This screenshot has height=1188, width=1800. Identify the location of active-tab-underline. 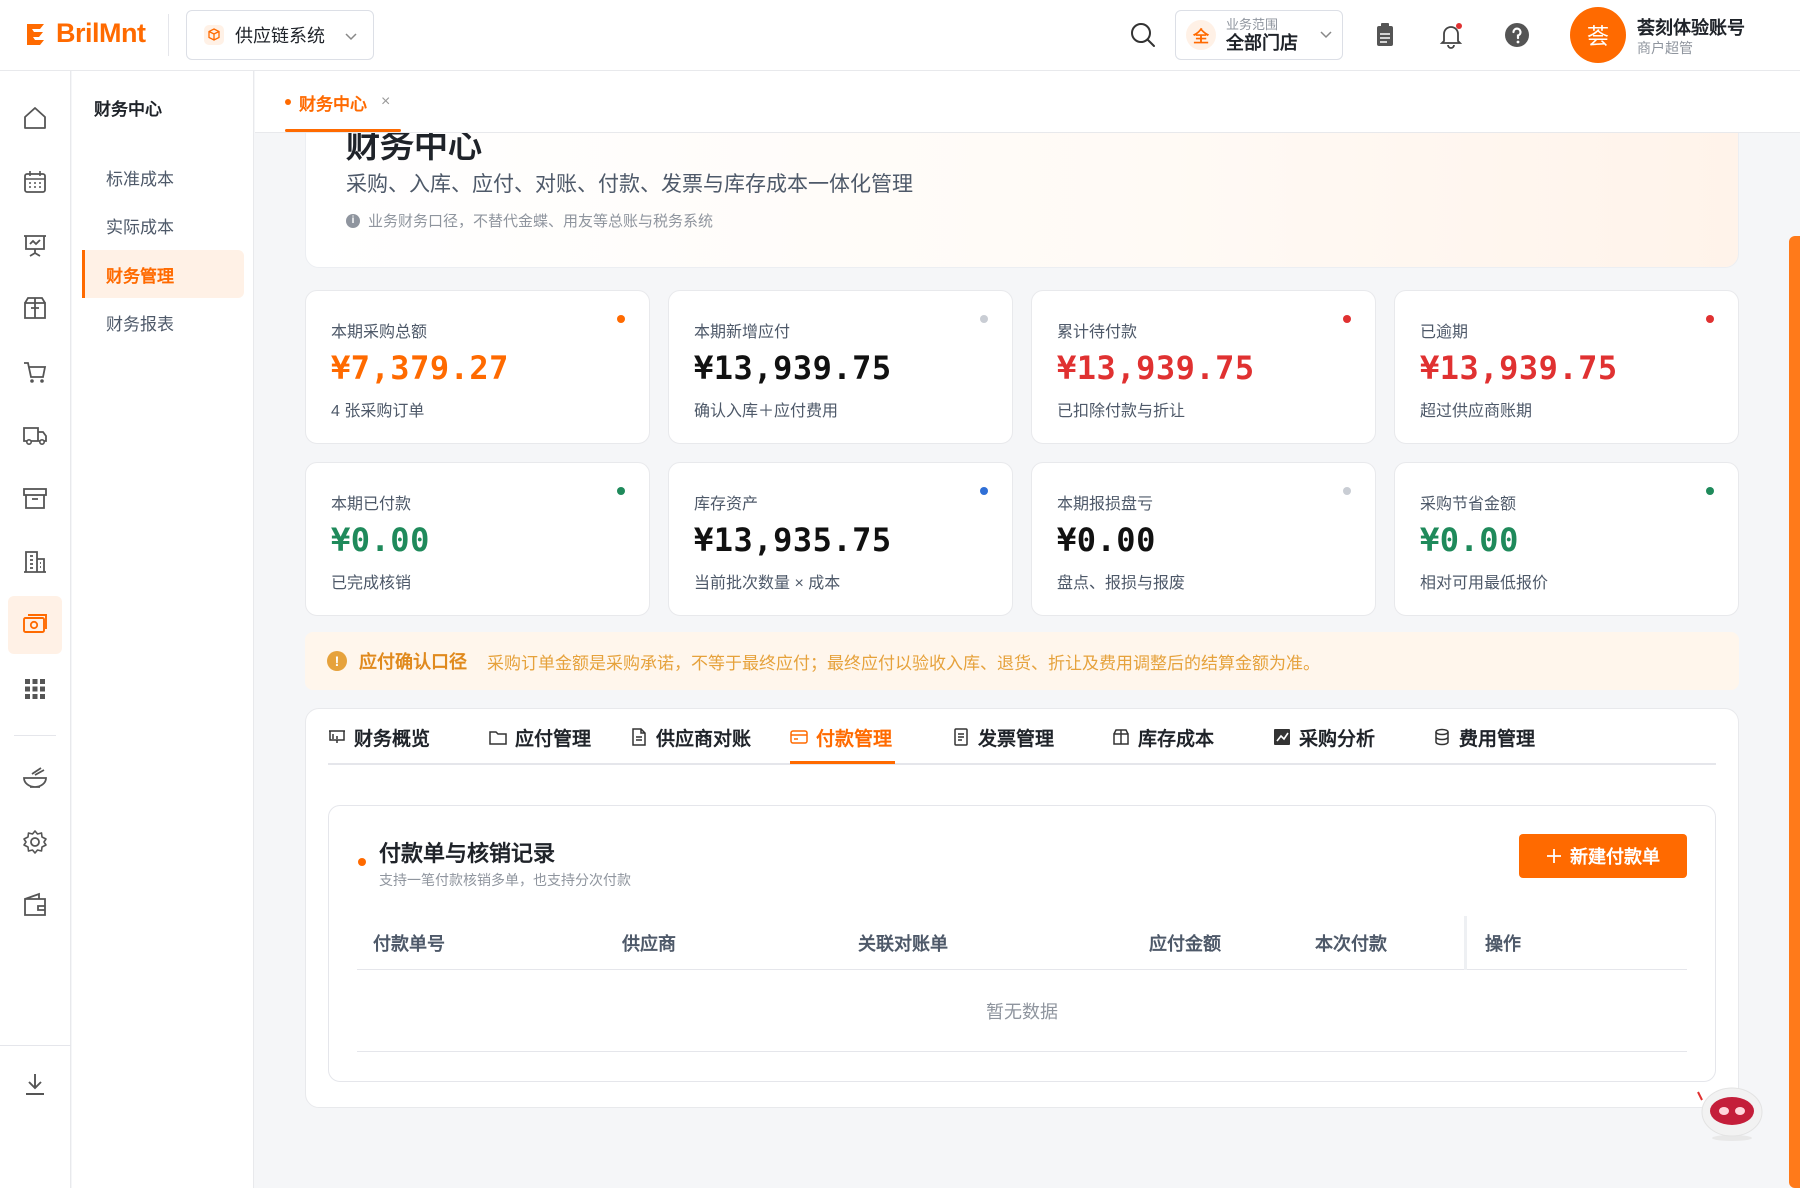
(842, 762).